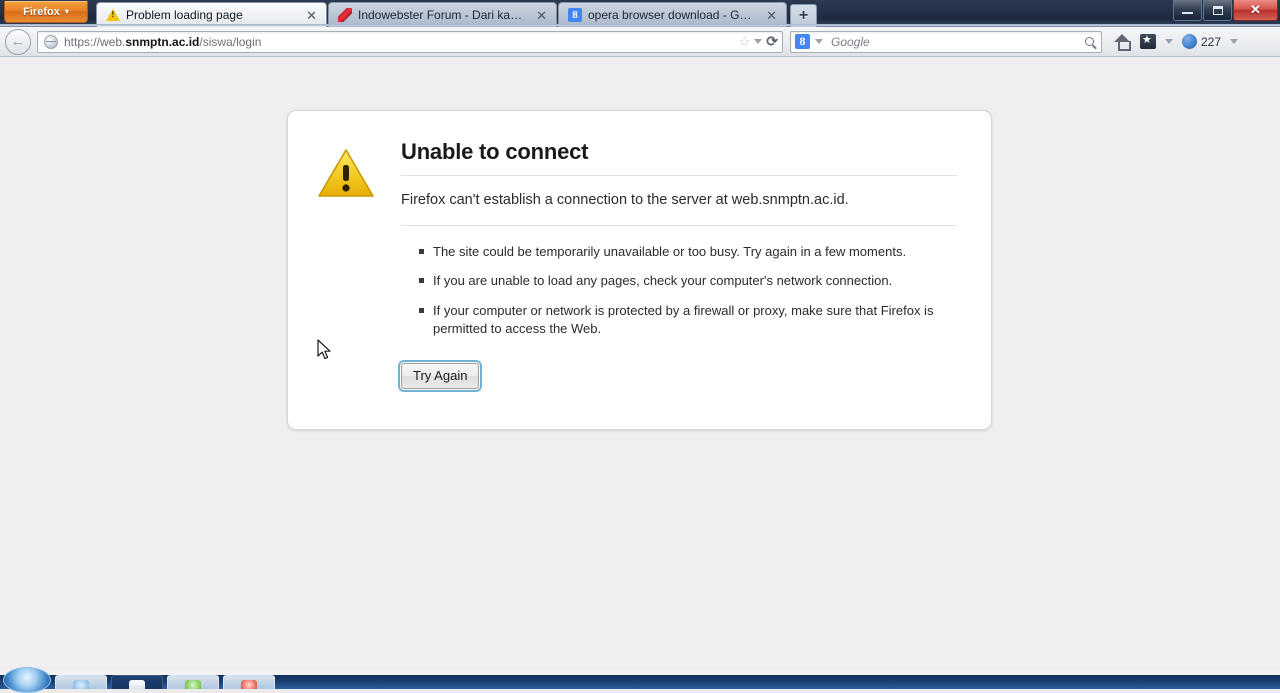 This screenshot has height=693, width=1280. I want to click on sync-count-badge: 227, so click(1201, 41).